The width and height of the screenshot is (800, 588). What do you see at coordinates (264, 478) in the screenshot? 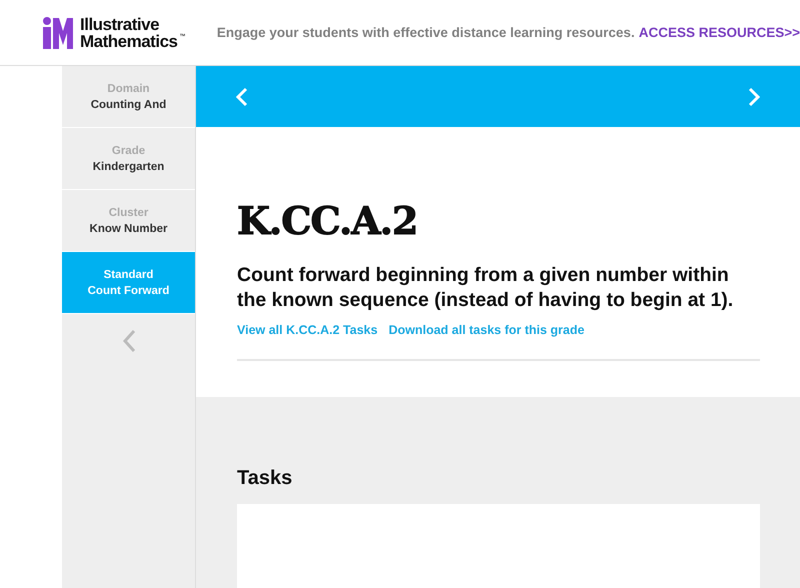
I see `tasks-heading: Tasks` at bounding box center [264, 478].